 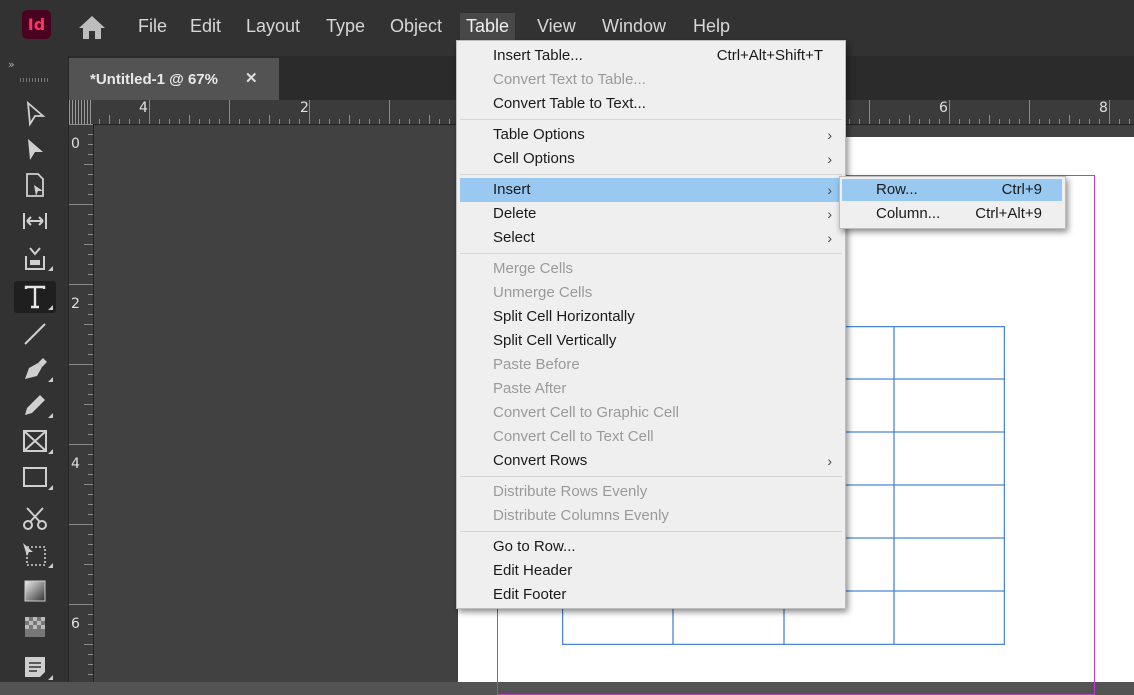 I want to click on menu-distribute-columns-evenly: Distribute Columns Evenly, so click(x=581, y=515).